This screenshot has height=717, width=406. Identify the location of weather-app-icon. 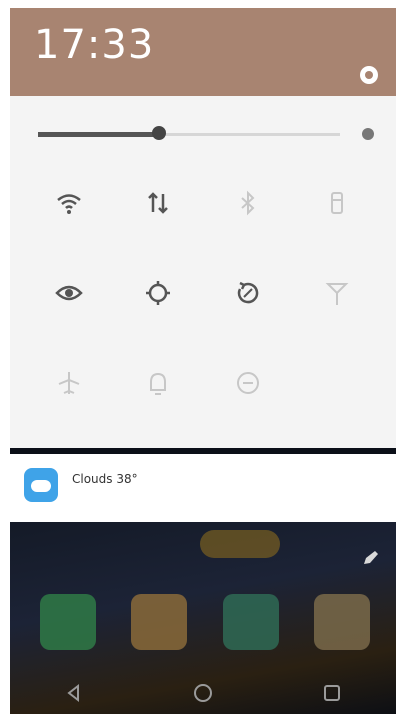
(41, 485).